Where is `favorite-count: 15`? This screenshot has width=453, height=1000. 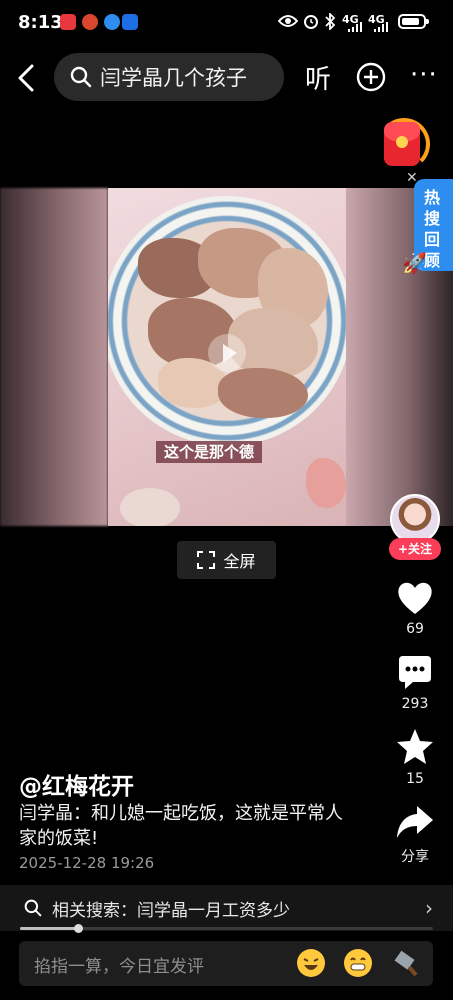
favorite-count: 15 is located at coordinates (415, 779).